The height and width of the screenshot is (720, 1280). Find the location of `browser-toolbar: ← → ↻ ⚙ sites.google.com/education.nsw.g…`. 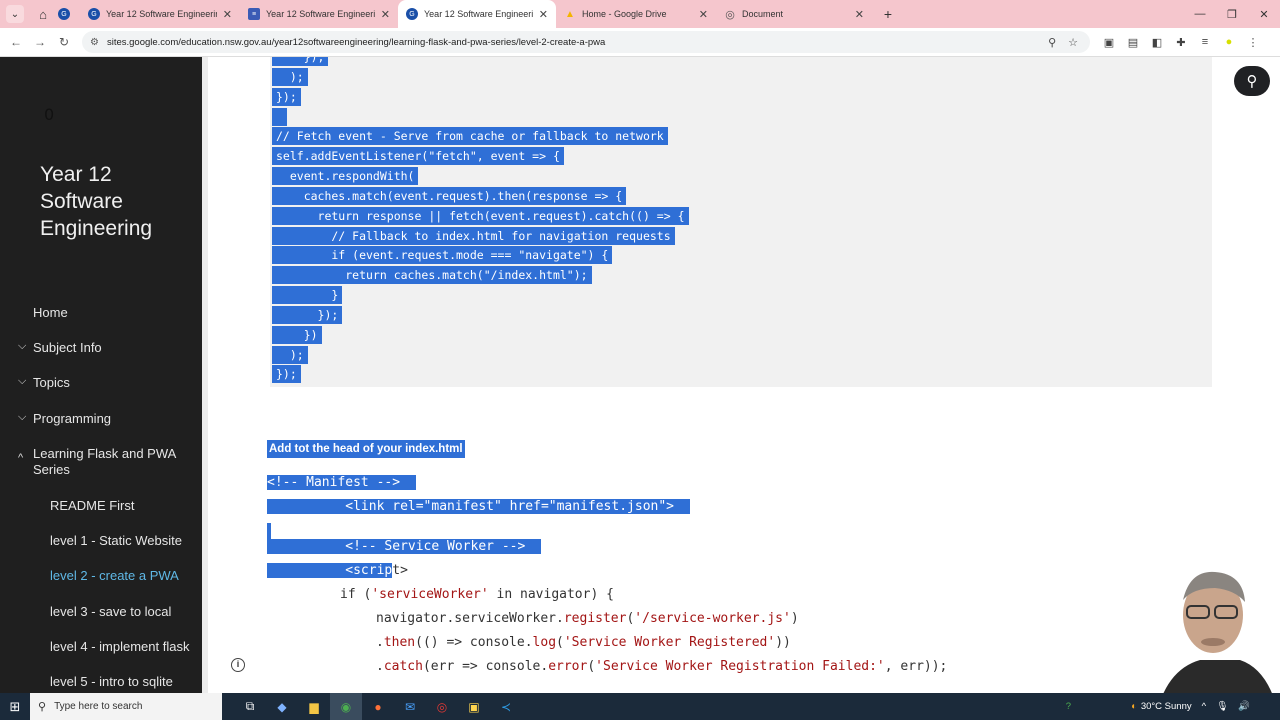

browser-toolbar: ← → ↻ ⚙ sites.google.com/education.nsw.g… is located at coordinates (640, 42).